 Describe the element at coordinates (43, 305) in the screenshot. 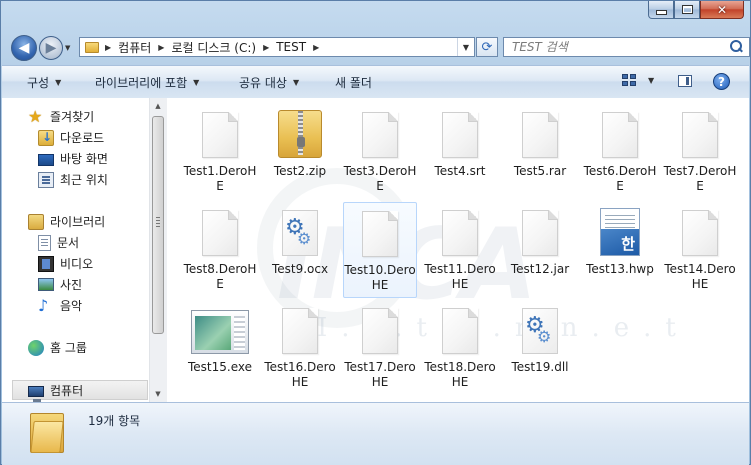

I see `music-icon: ♪` at that location.